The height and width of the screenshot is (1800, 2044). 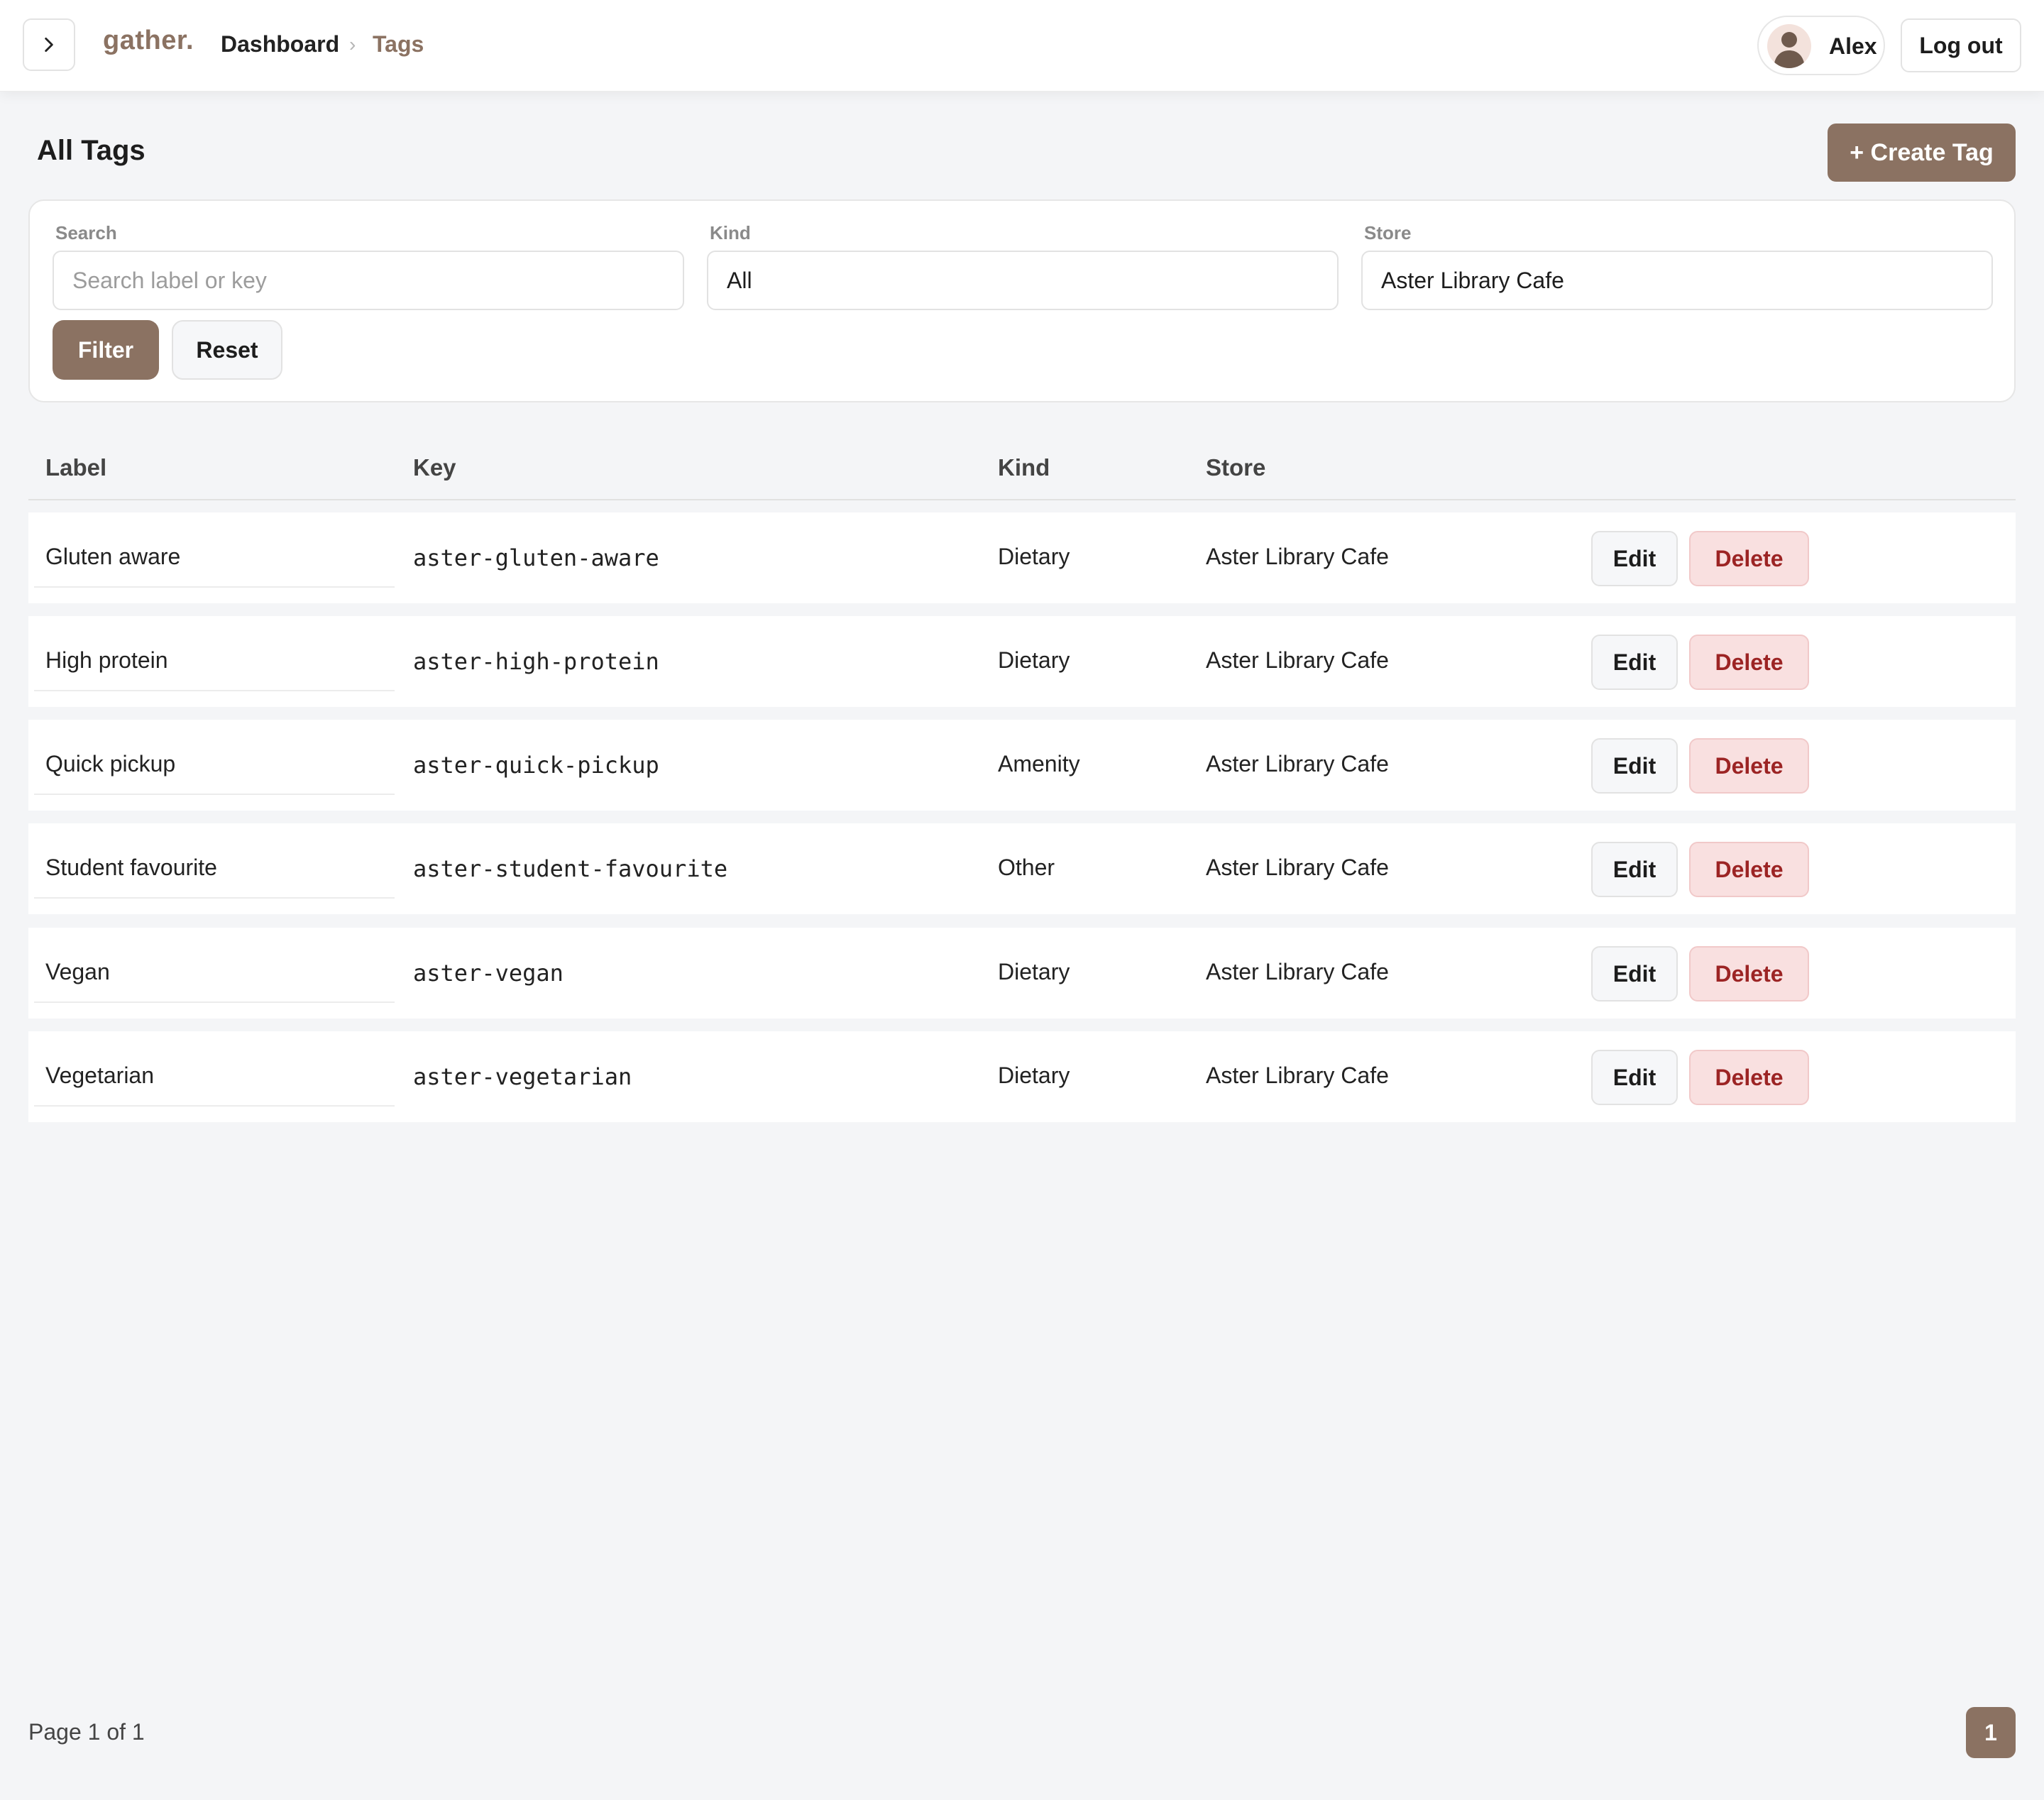 I want to click on search-label: Search, so click(x=86, y=232).